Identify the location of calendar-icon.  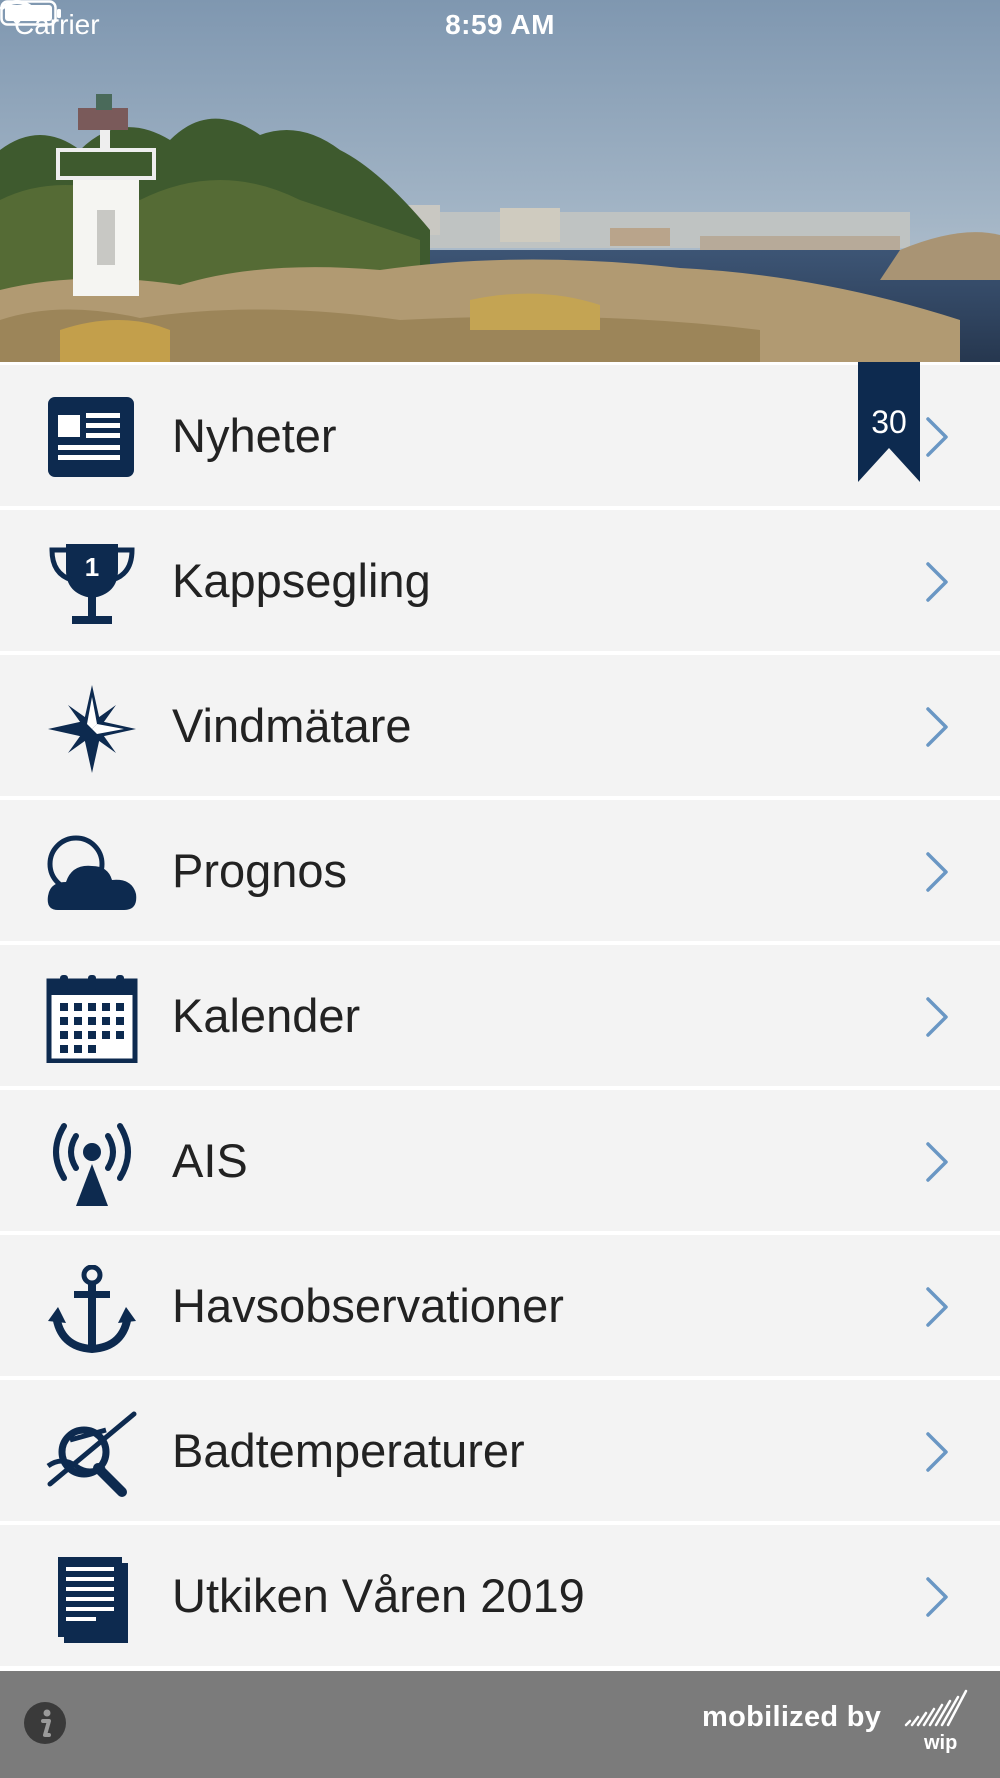
(92, 1019).